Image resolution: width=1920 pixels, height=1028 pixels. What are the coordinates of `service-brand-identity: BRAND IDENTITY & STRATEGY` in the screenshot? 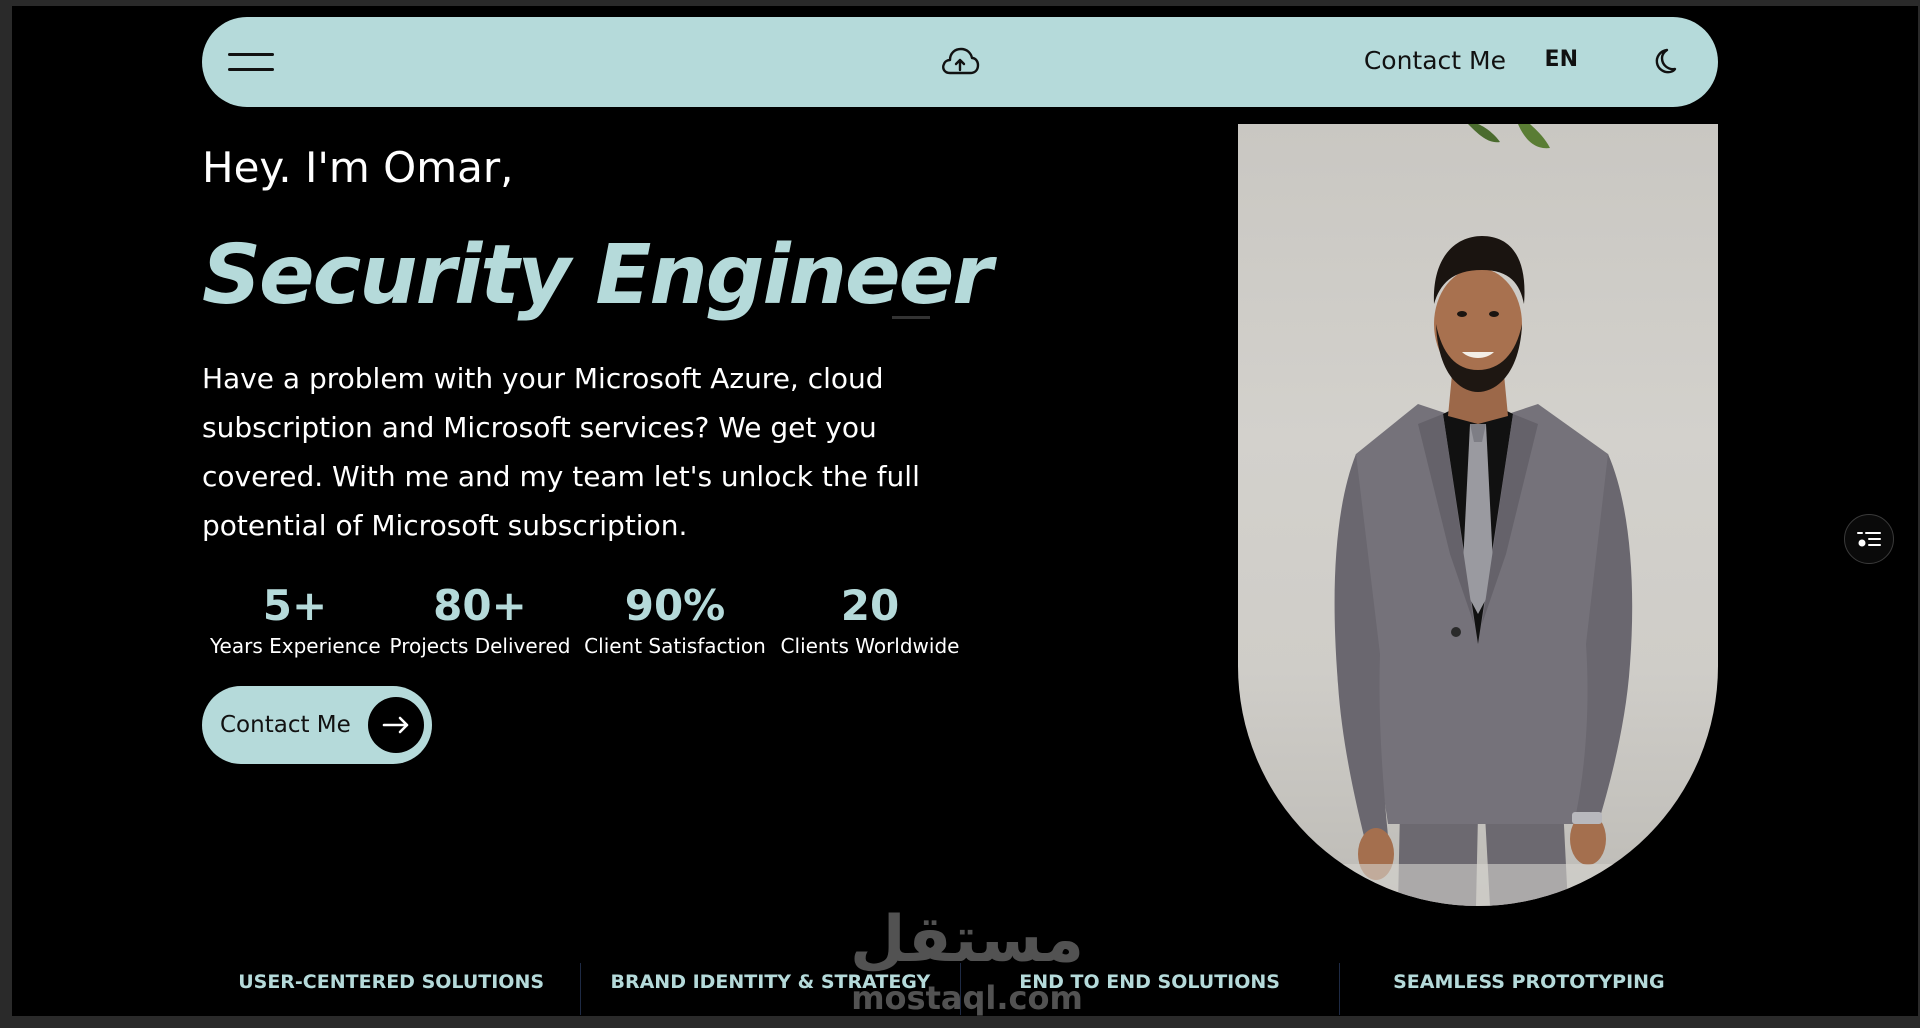 It's located at (770, 982).